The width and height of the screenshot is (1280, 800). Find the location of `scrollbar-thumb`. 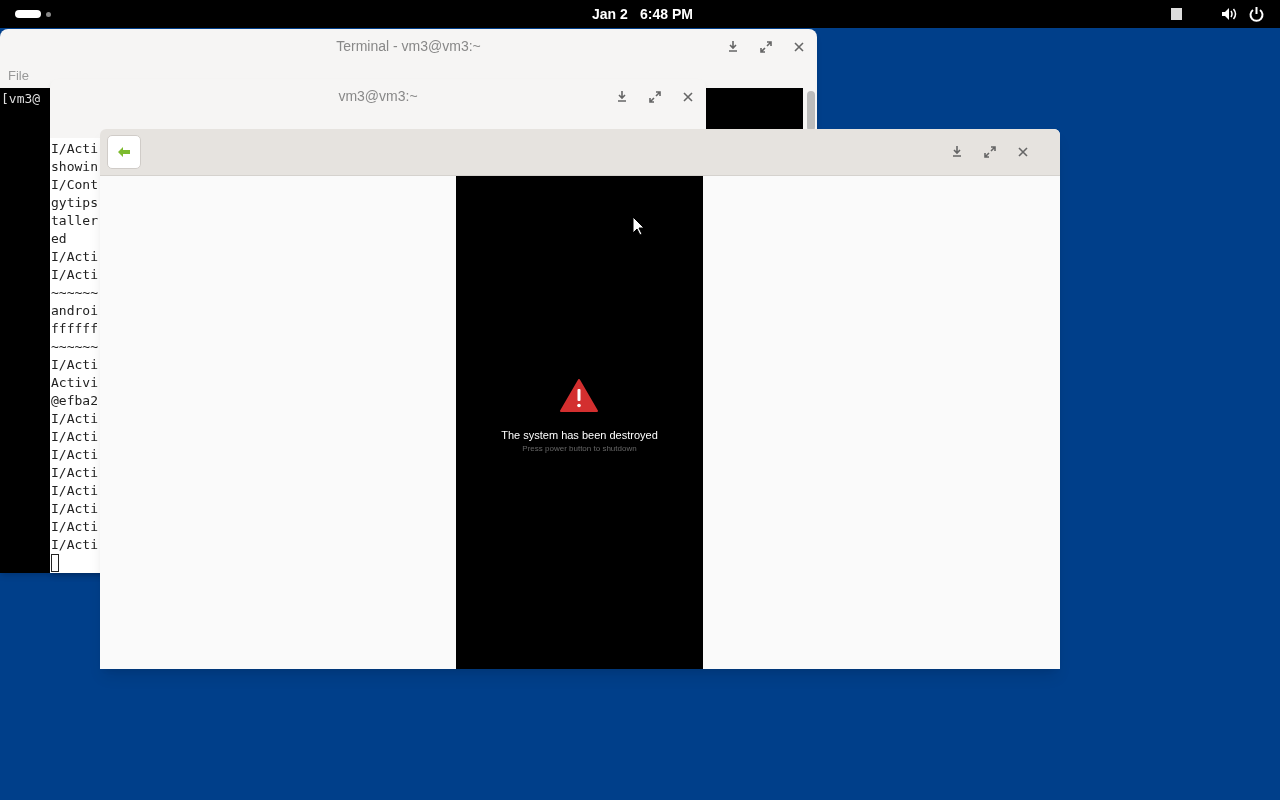

scrollbar-thumb is located at coordinates (811, 111).